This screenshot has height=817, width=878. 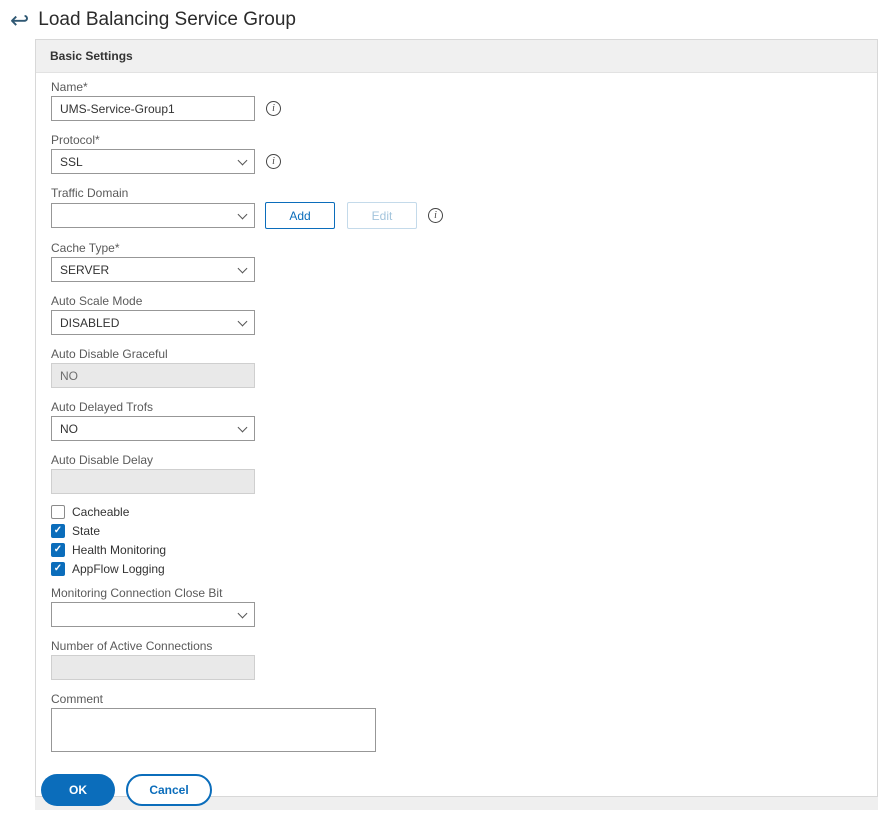 What do you see at coordinates (464, 512) in the screenshot?
I see `cacheable-checkbox-row: ✓ Cacheable` at bounding box center [464, 512].